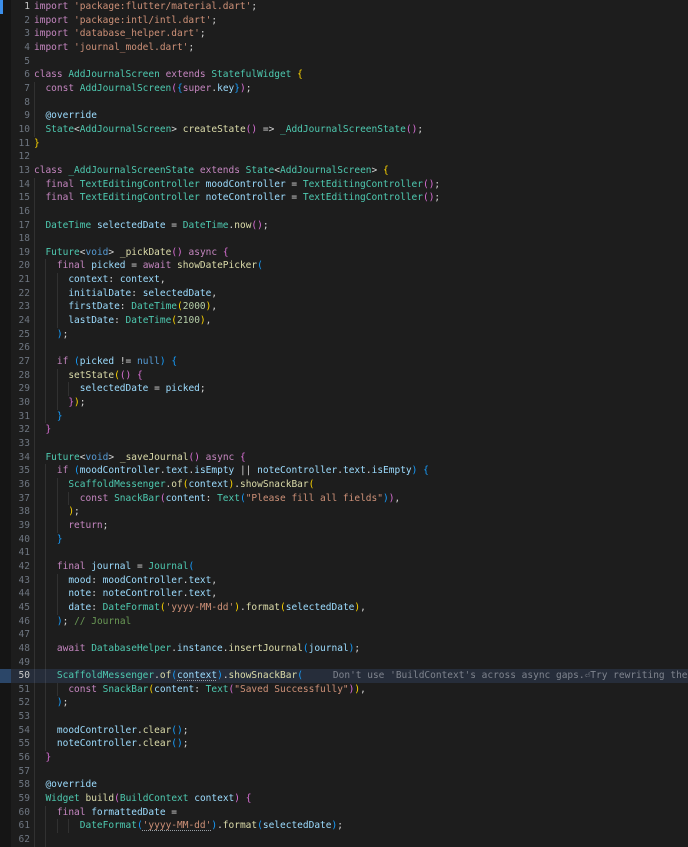 The width and height of the screenshot is (688, 847). Describe the element at coordinates (20, 75) in the screenshot. I see `line-number: 6` at that location.